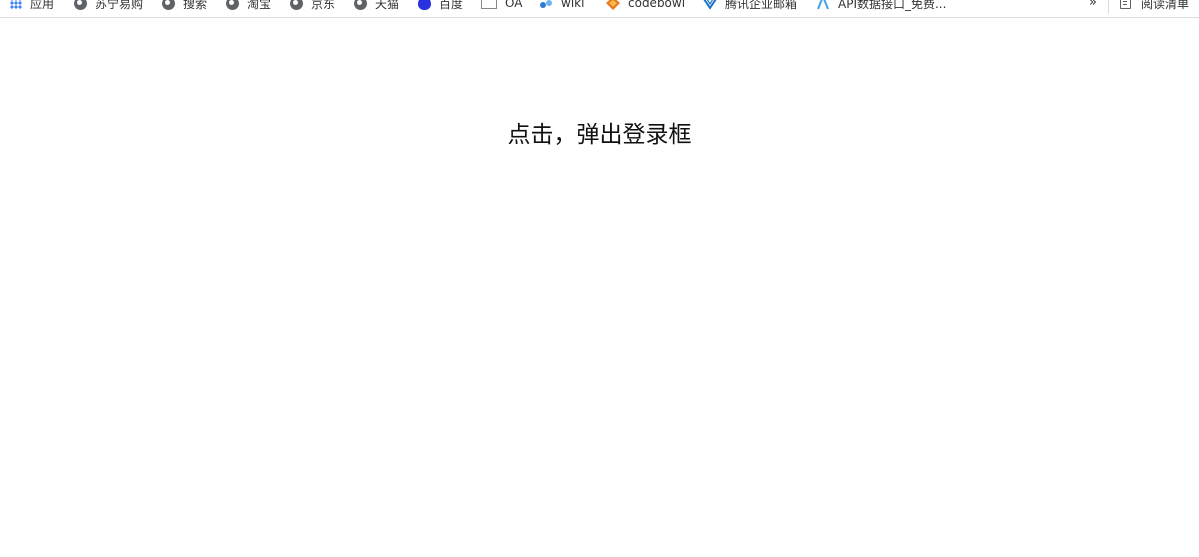 This screenshot has height=557, width=1199. Describe the element at coordinates (573, 5) in the screenshot. I see `bookmark-label: wiki` at that location.